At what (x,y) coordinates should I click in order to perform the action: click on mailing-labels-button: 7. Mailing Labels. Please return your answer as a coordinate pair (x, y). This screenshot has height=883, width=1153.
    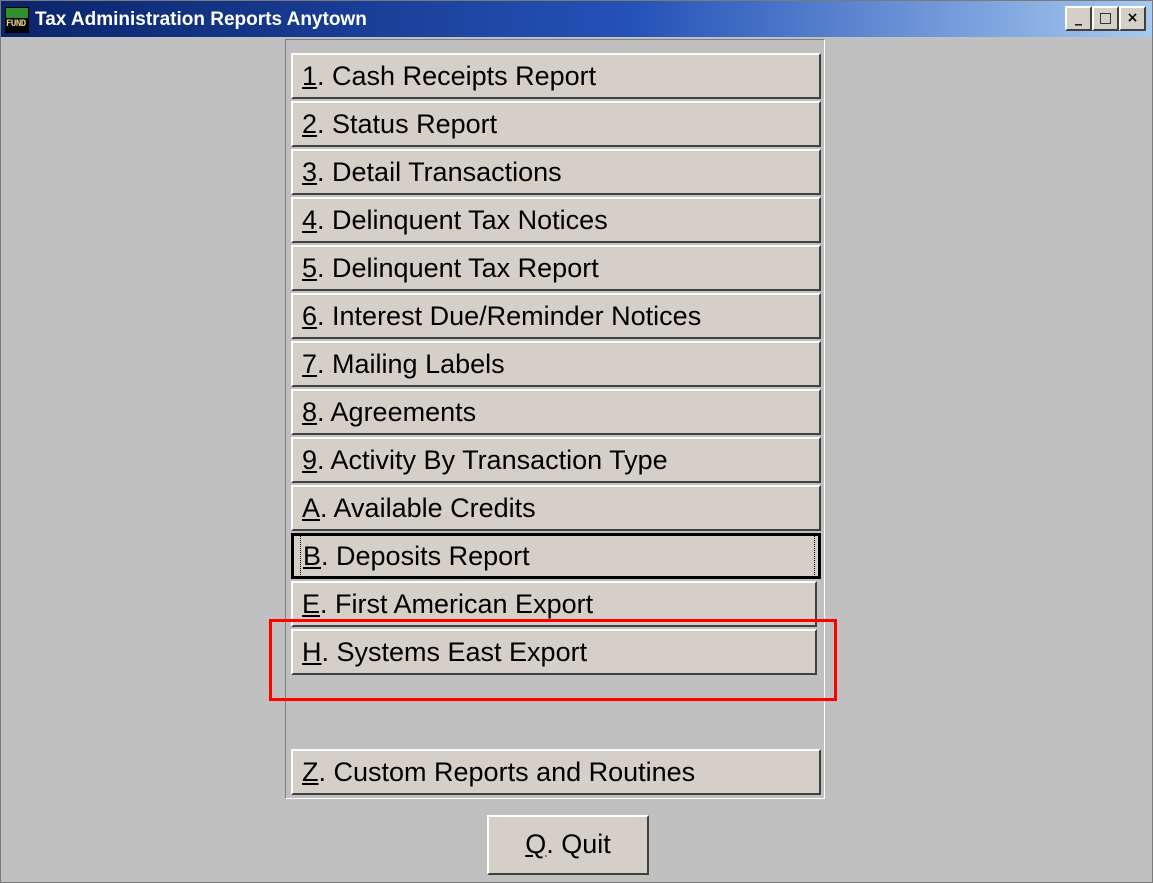
    Looking at the image, I should click on (556, 364).